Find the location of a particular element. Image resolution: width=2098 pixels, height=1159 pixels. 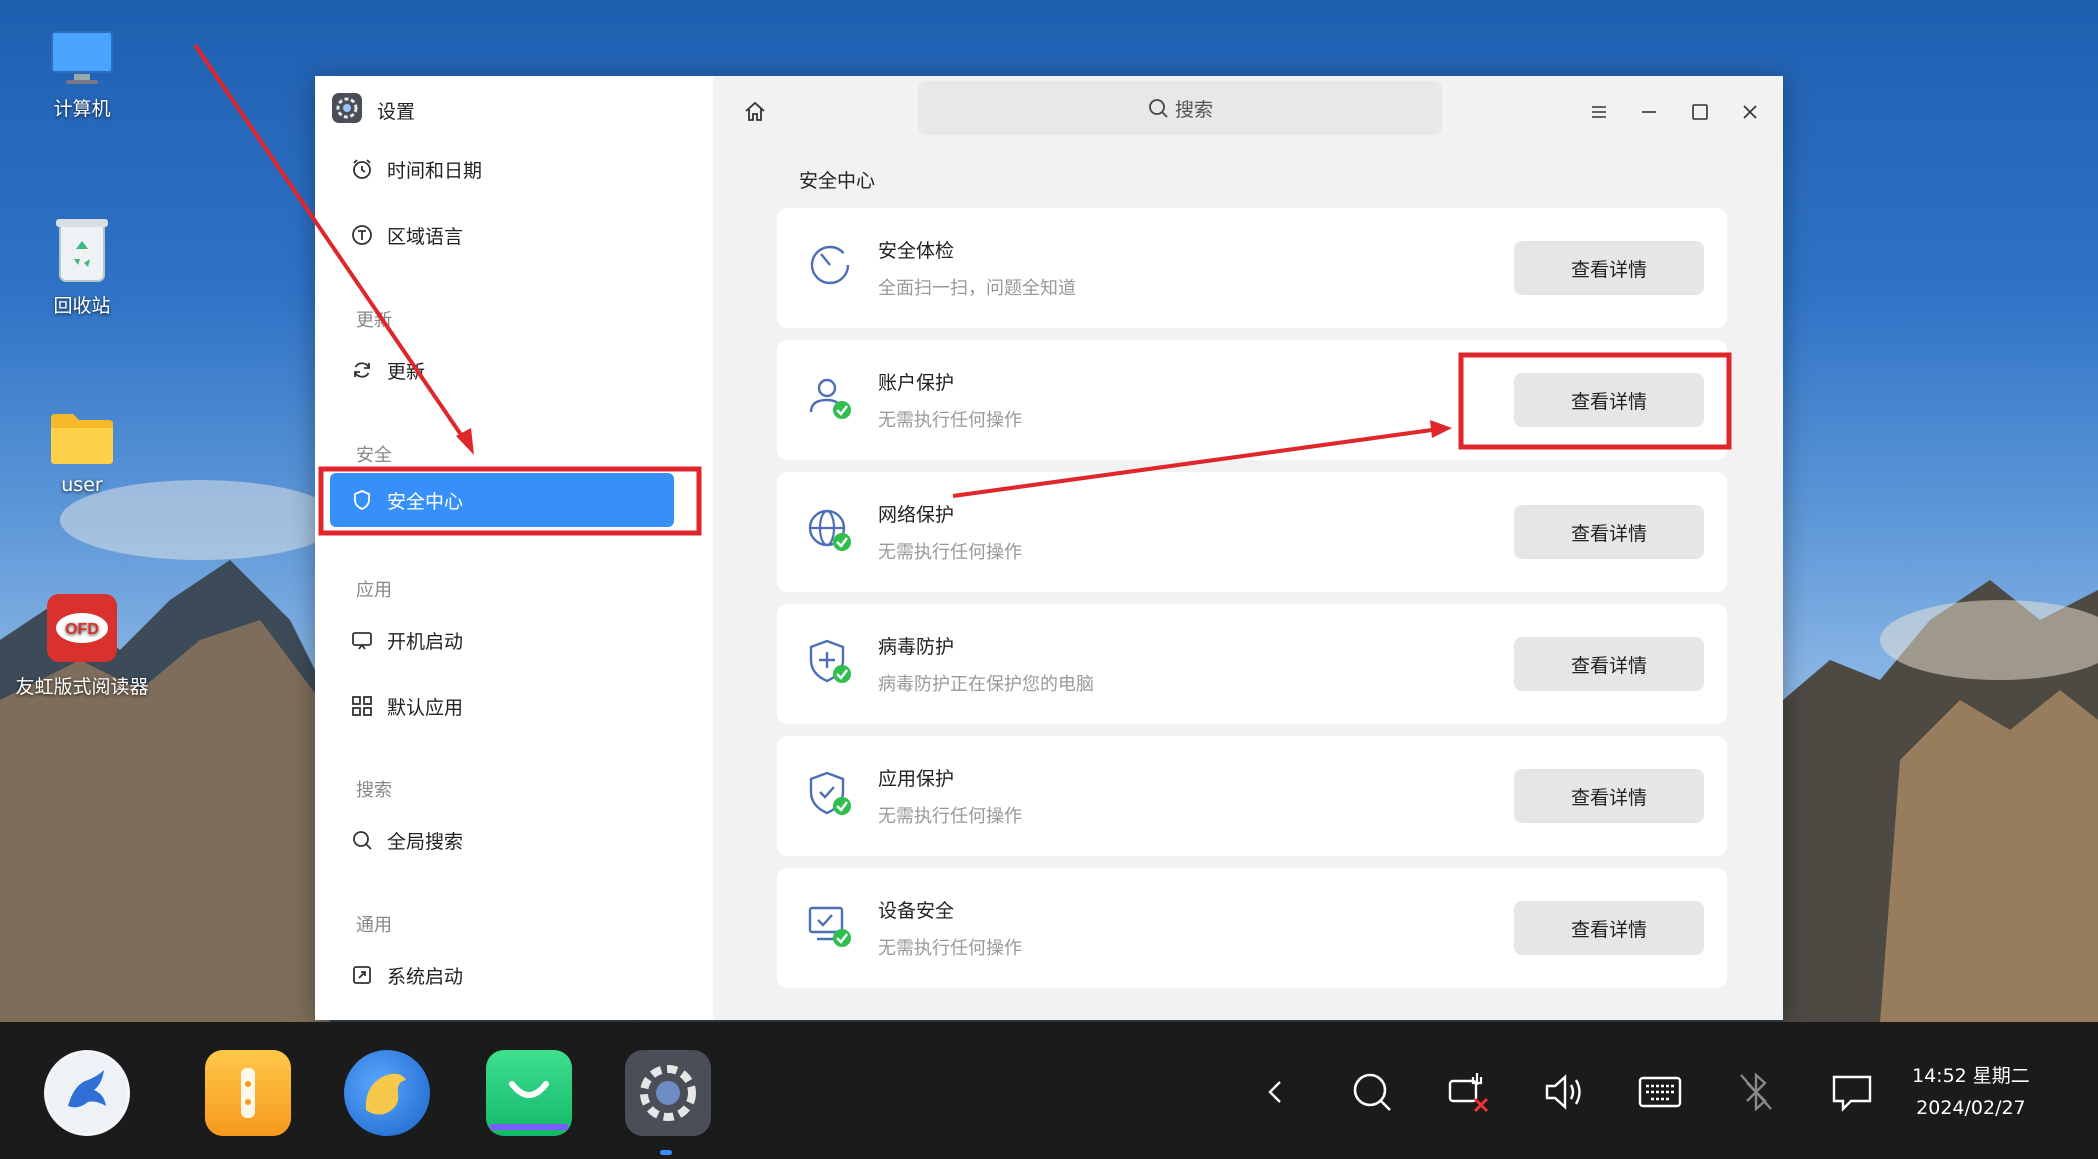

card-title: 设备安全 is located at coordinates (916, 911).